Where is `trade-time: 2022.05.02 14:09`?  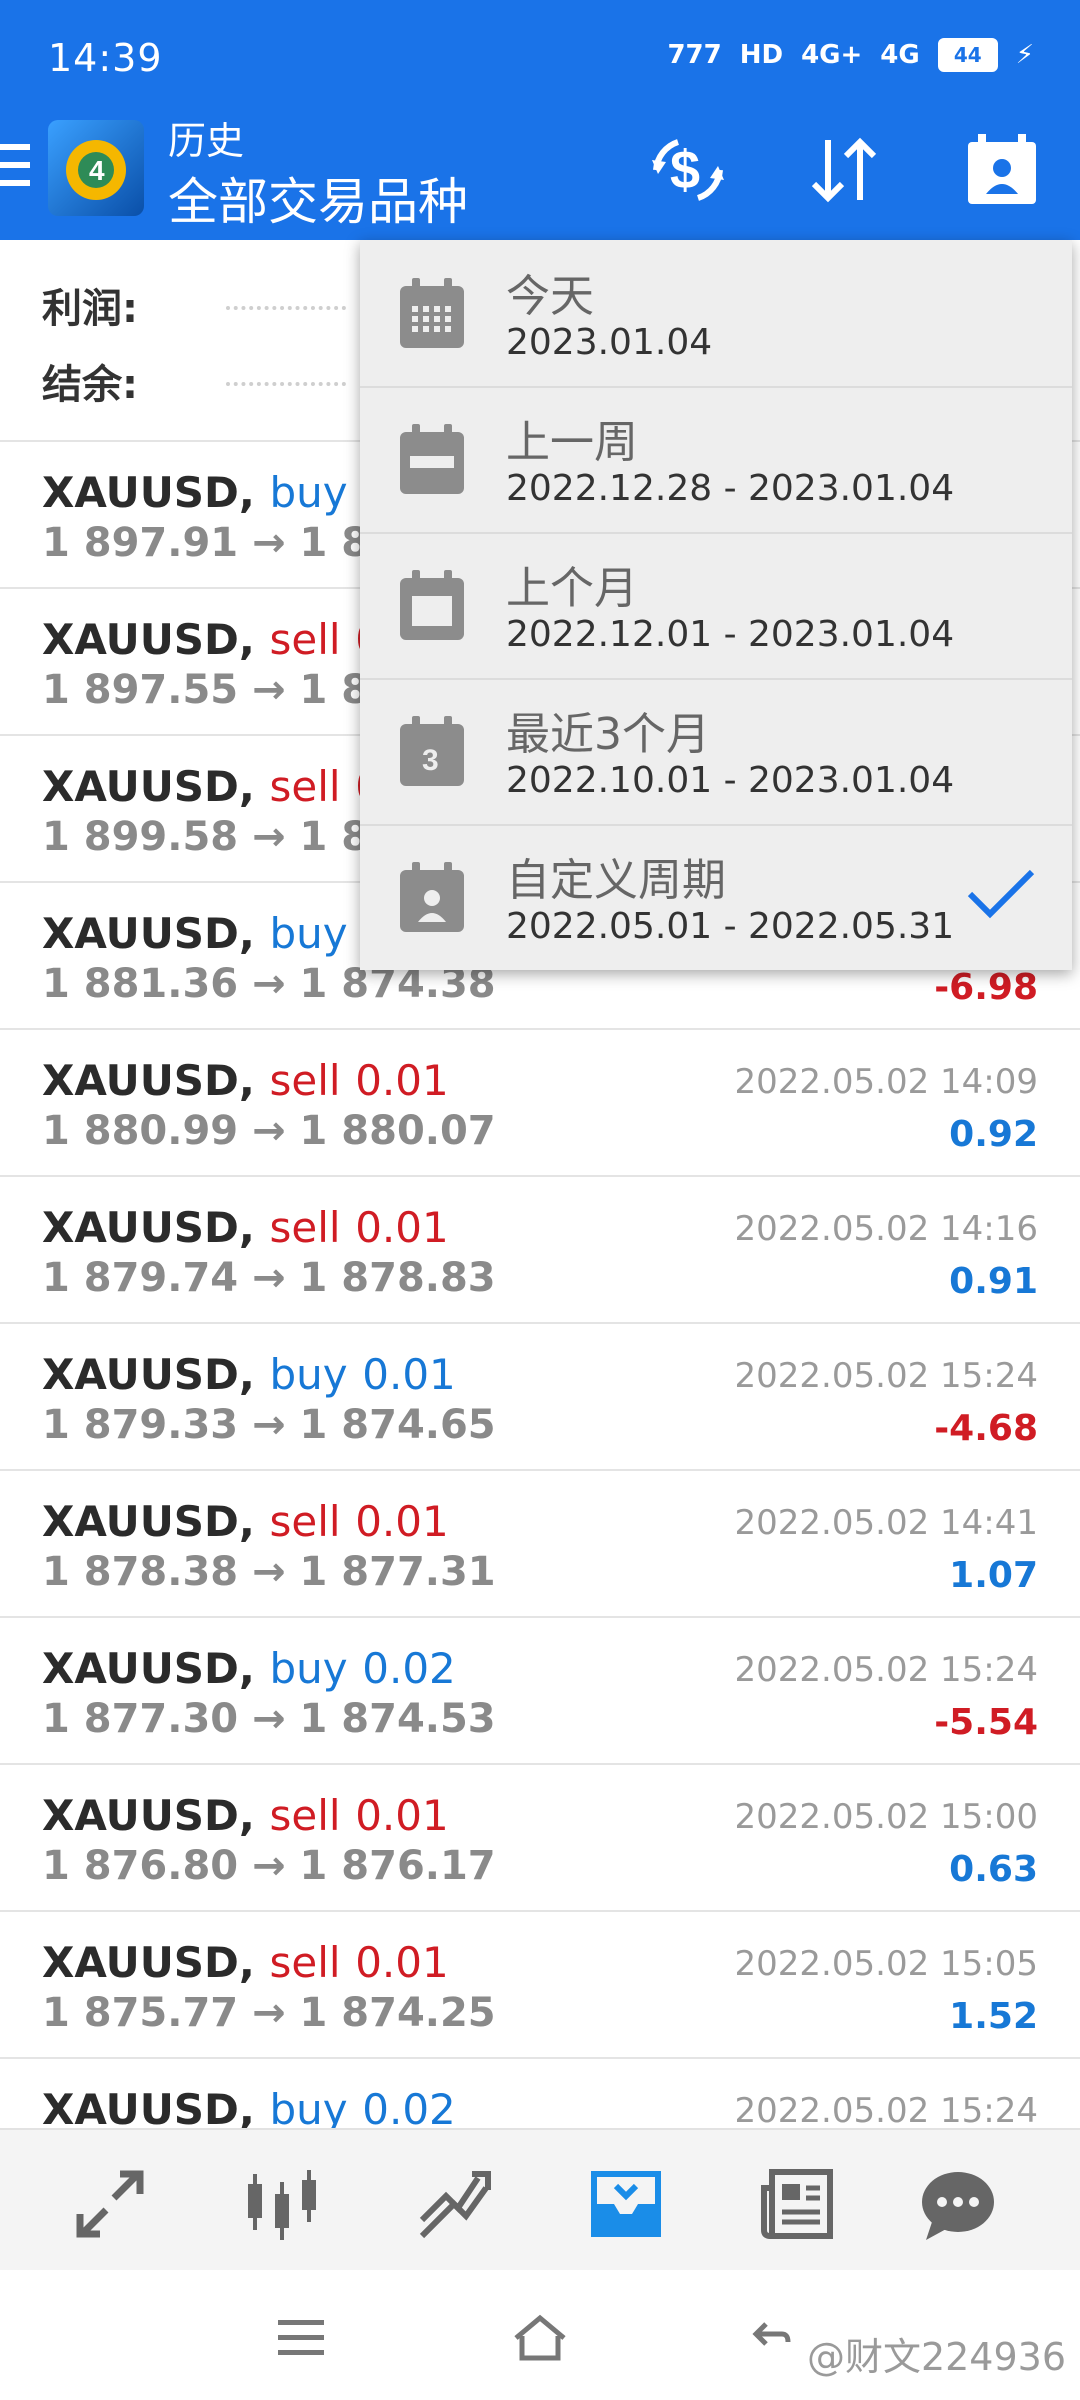 trade-time: 2022.05.02 14:09 is located at coordinates (886, 1082).